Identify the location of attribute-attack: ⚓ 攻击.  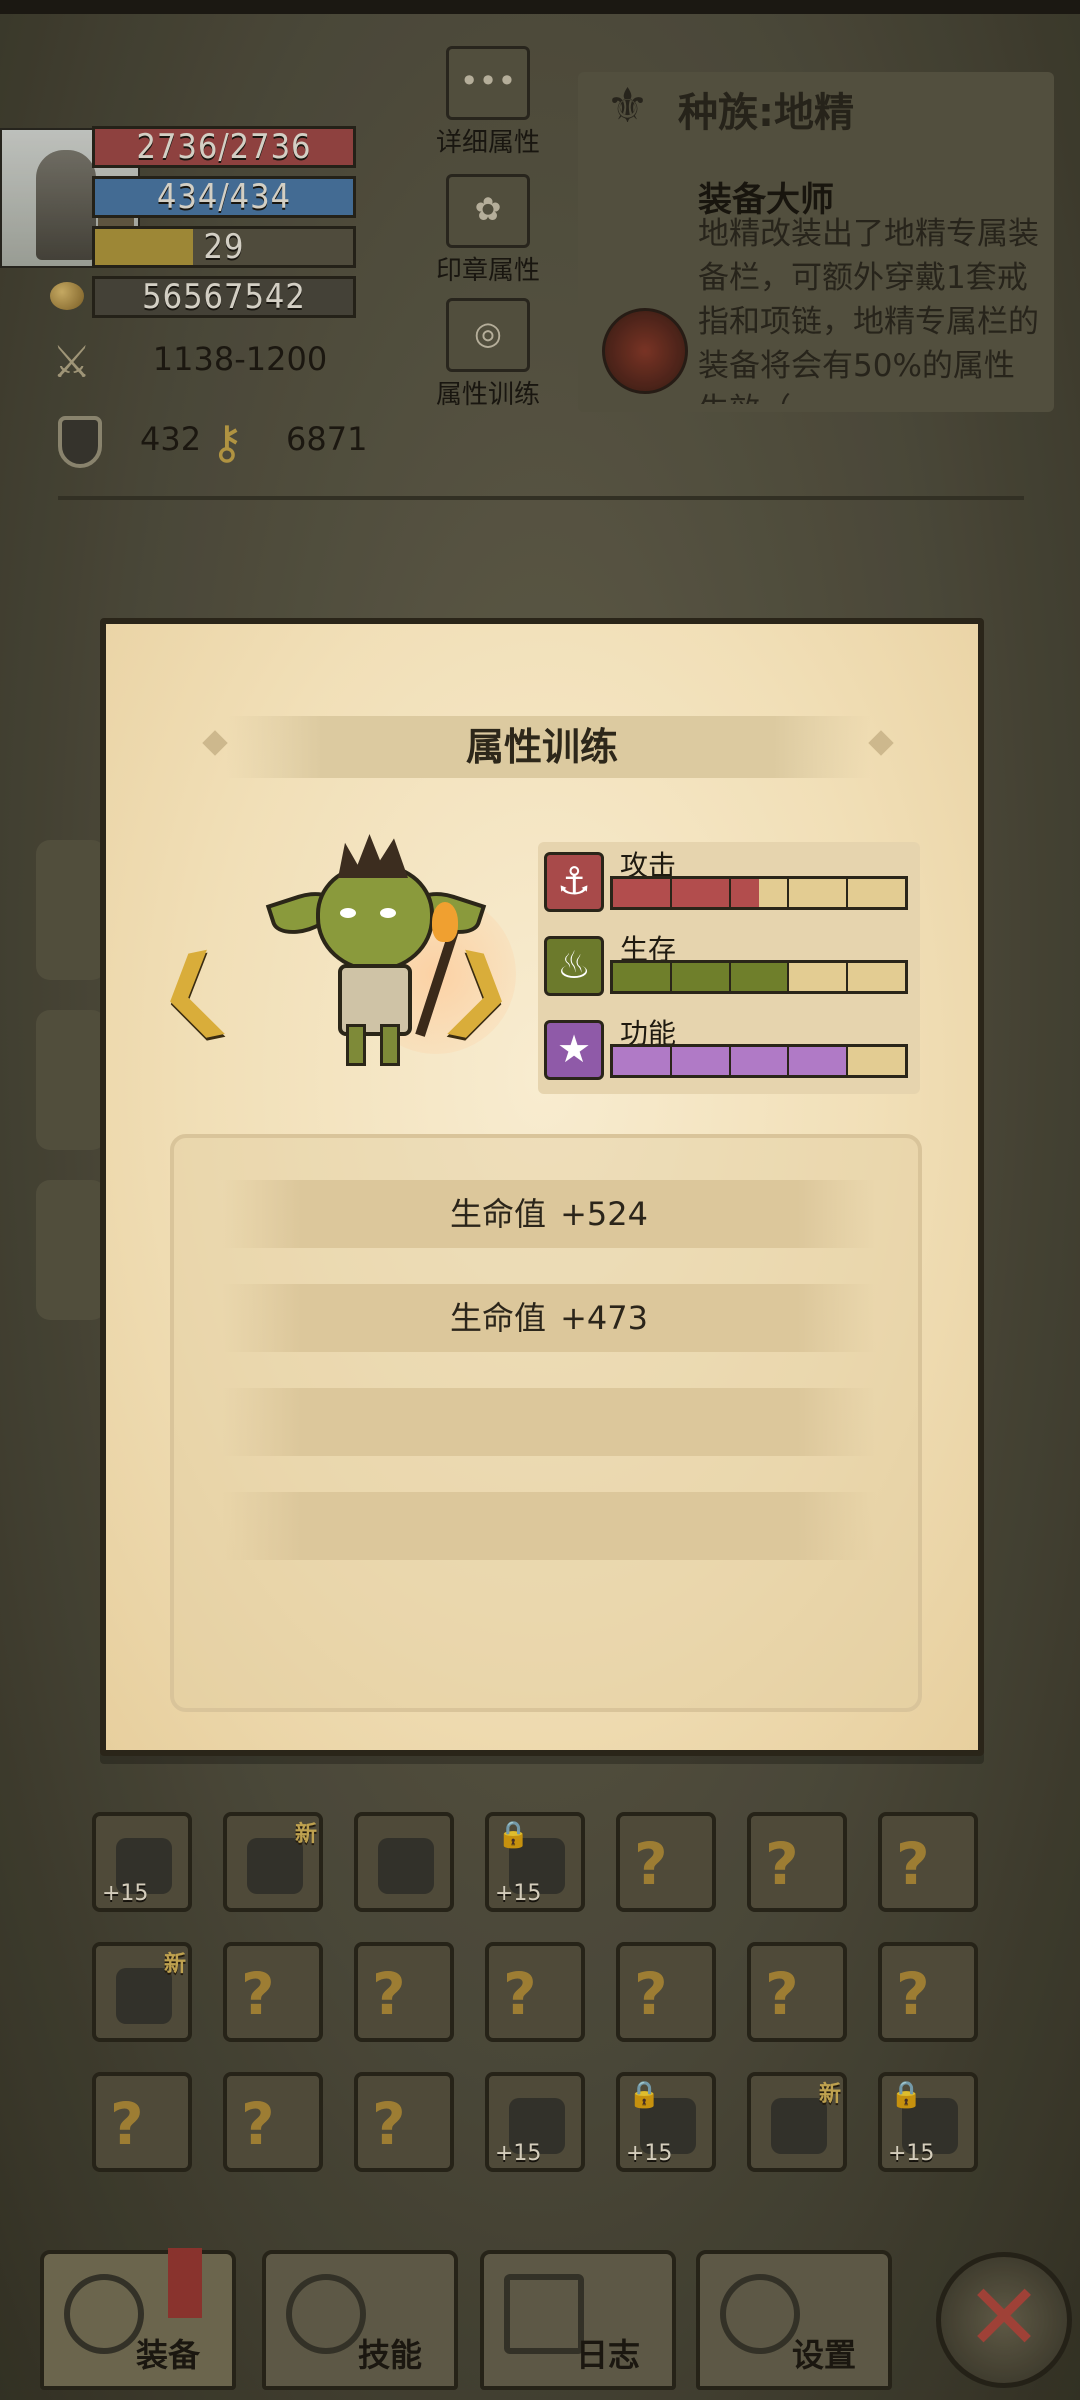
(729, 882).